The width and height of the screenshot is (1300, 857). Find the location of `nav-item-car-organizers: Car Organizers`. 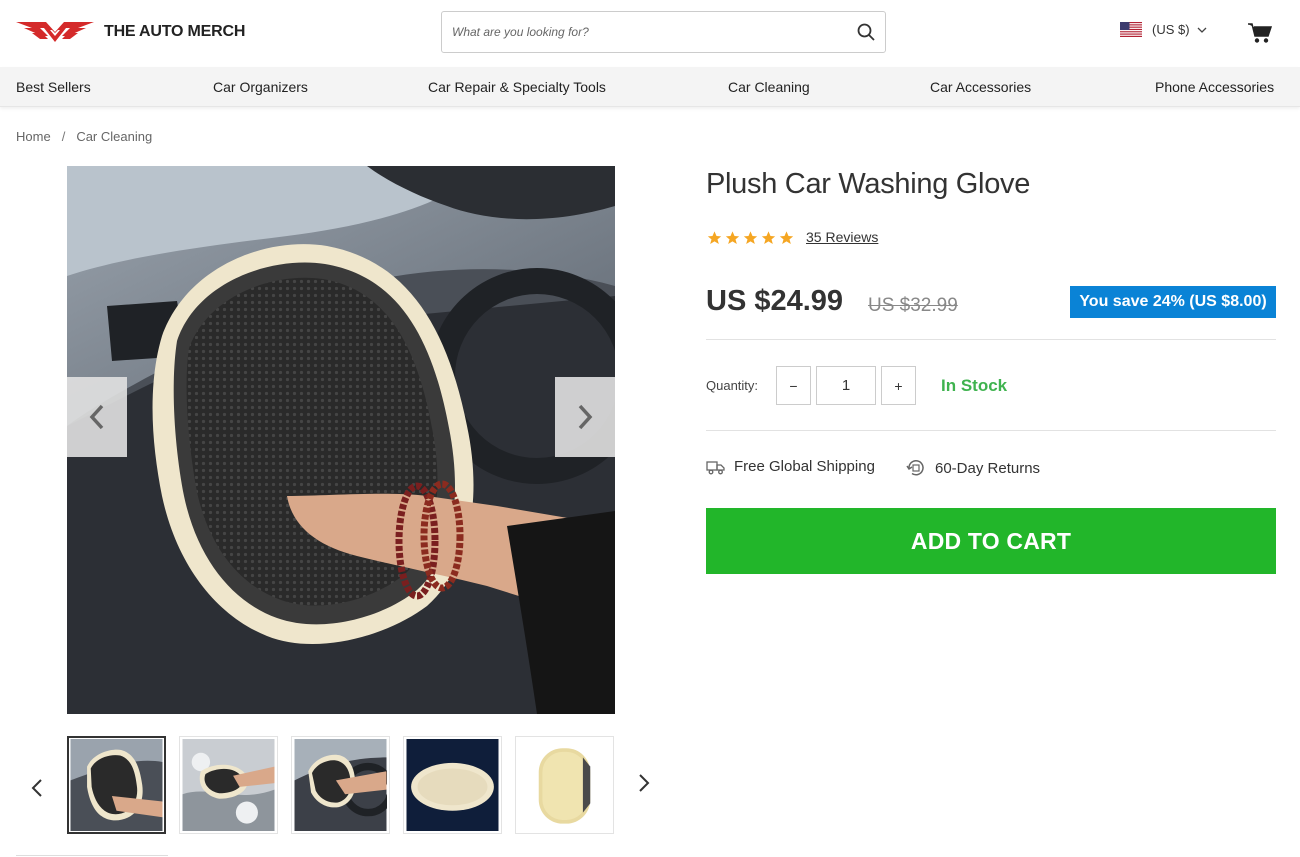

nav-item-car-organizers: Car Organizers is located at coordinates (260, 87).